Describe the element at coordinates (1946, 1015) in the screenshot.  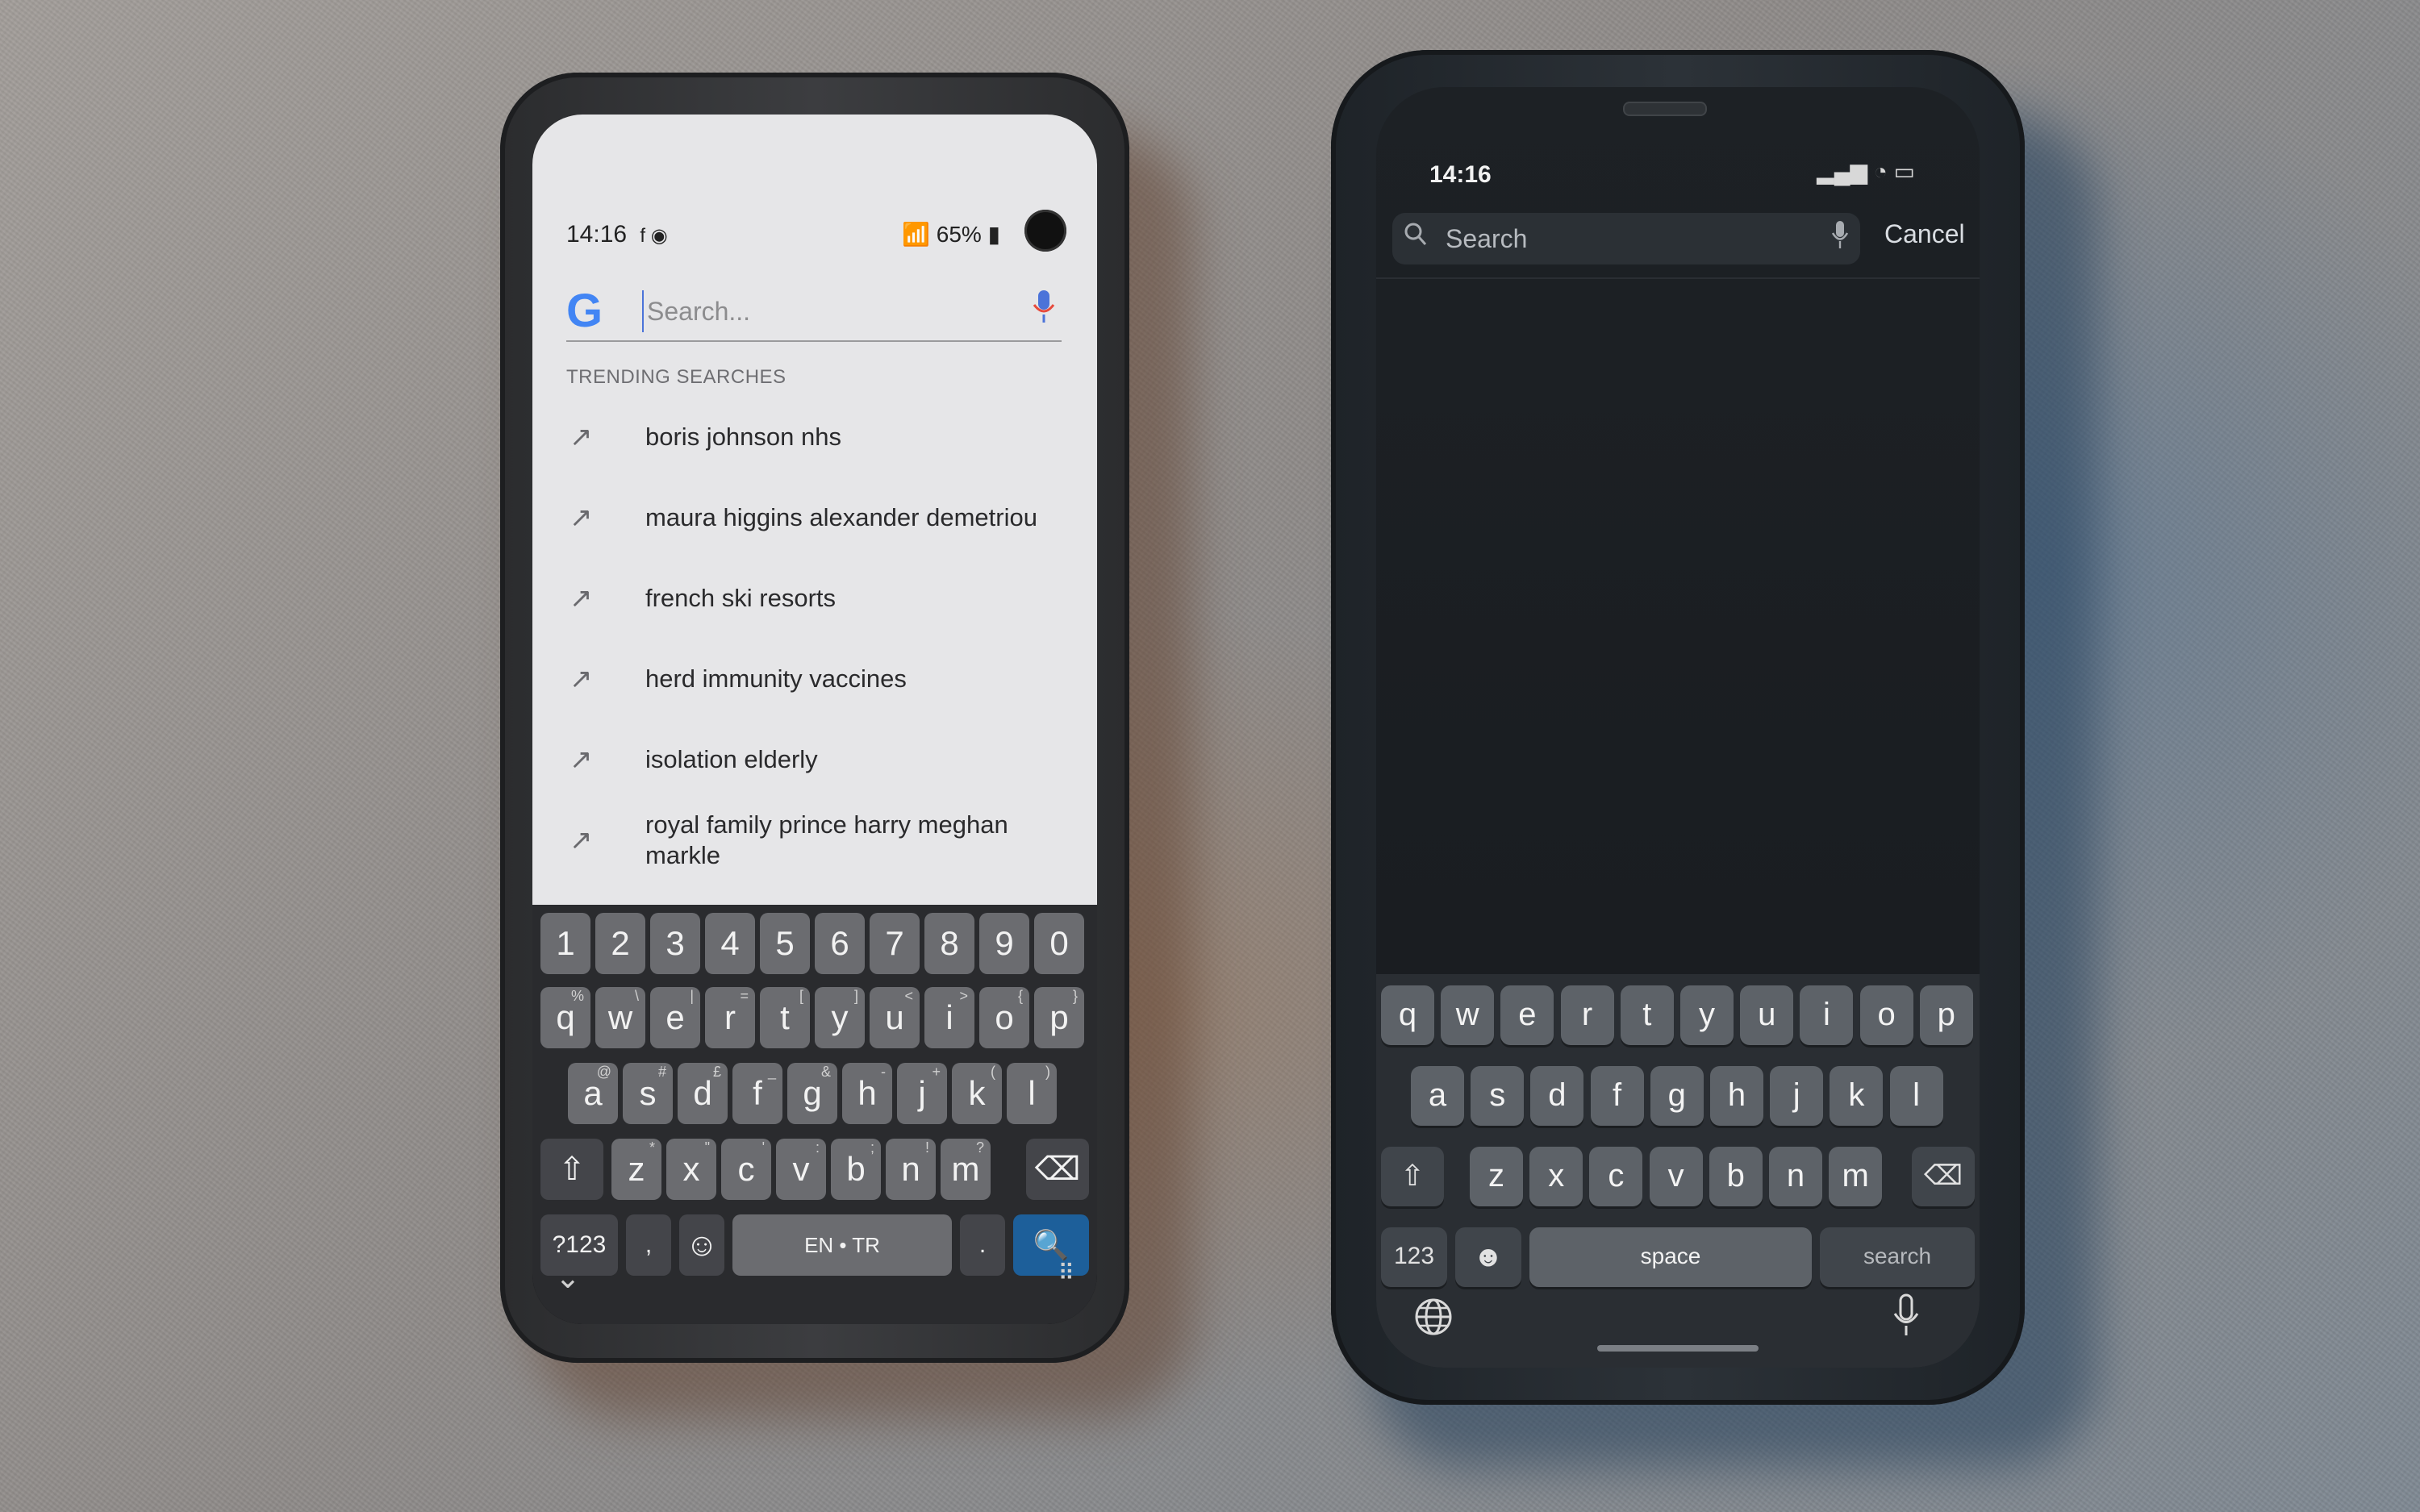
I see `key-p: p` at that location.